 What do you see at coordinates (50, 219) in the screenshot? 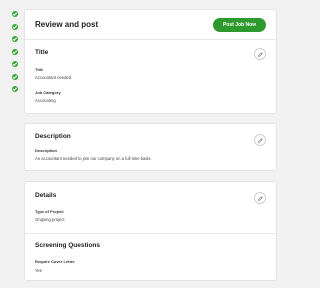
I see `field-value: Ongoing project` at bounding box center [50, 219].